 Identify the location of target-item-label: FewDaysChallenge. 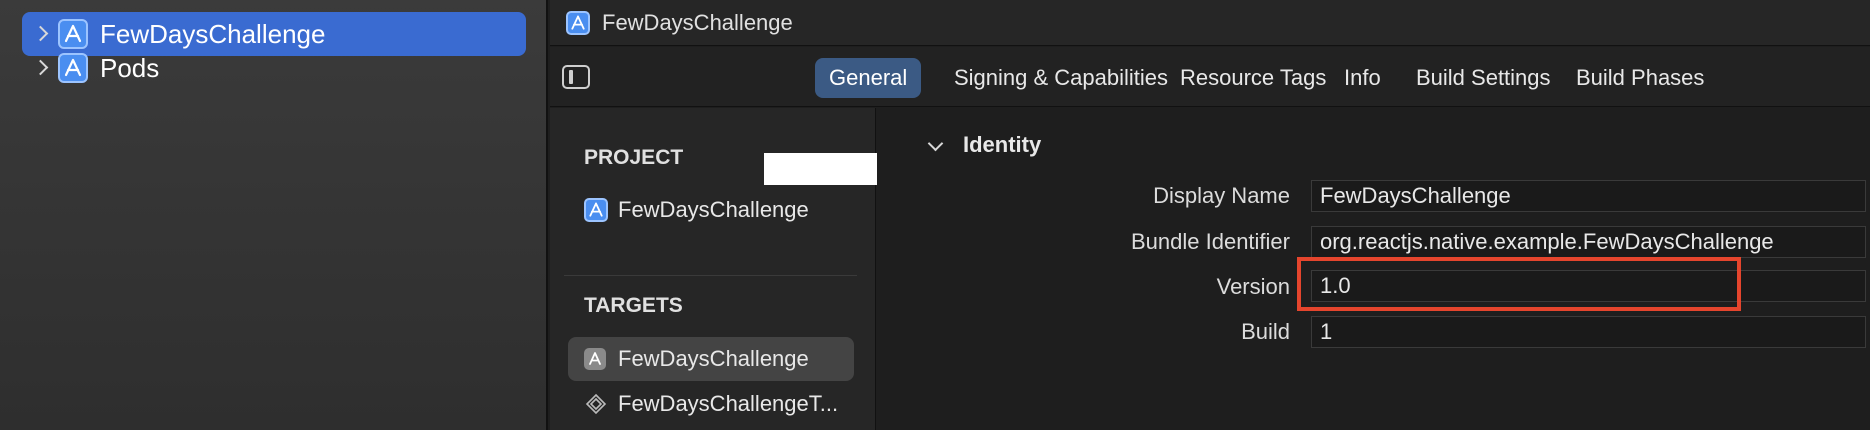
(713, 358).